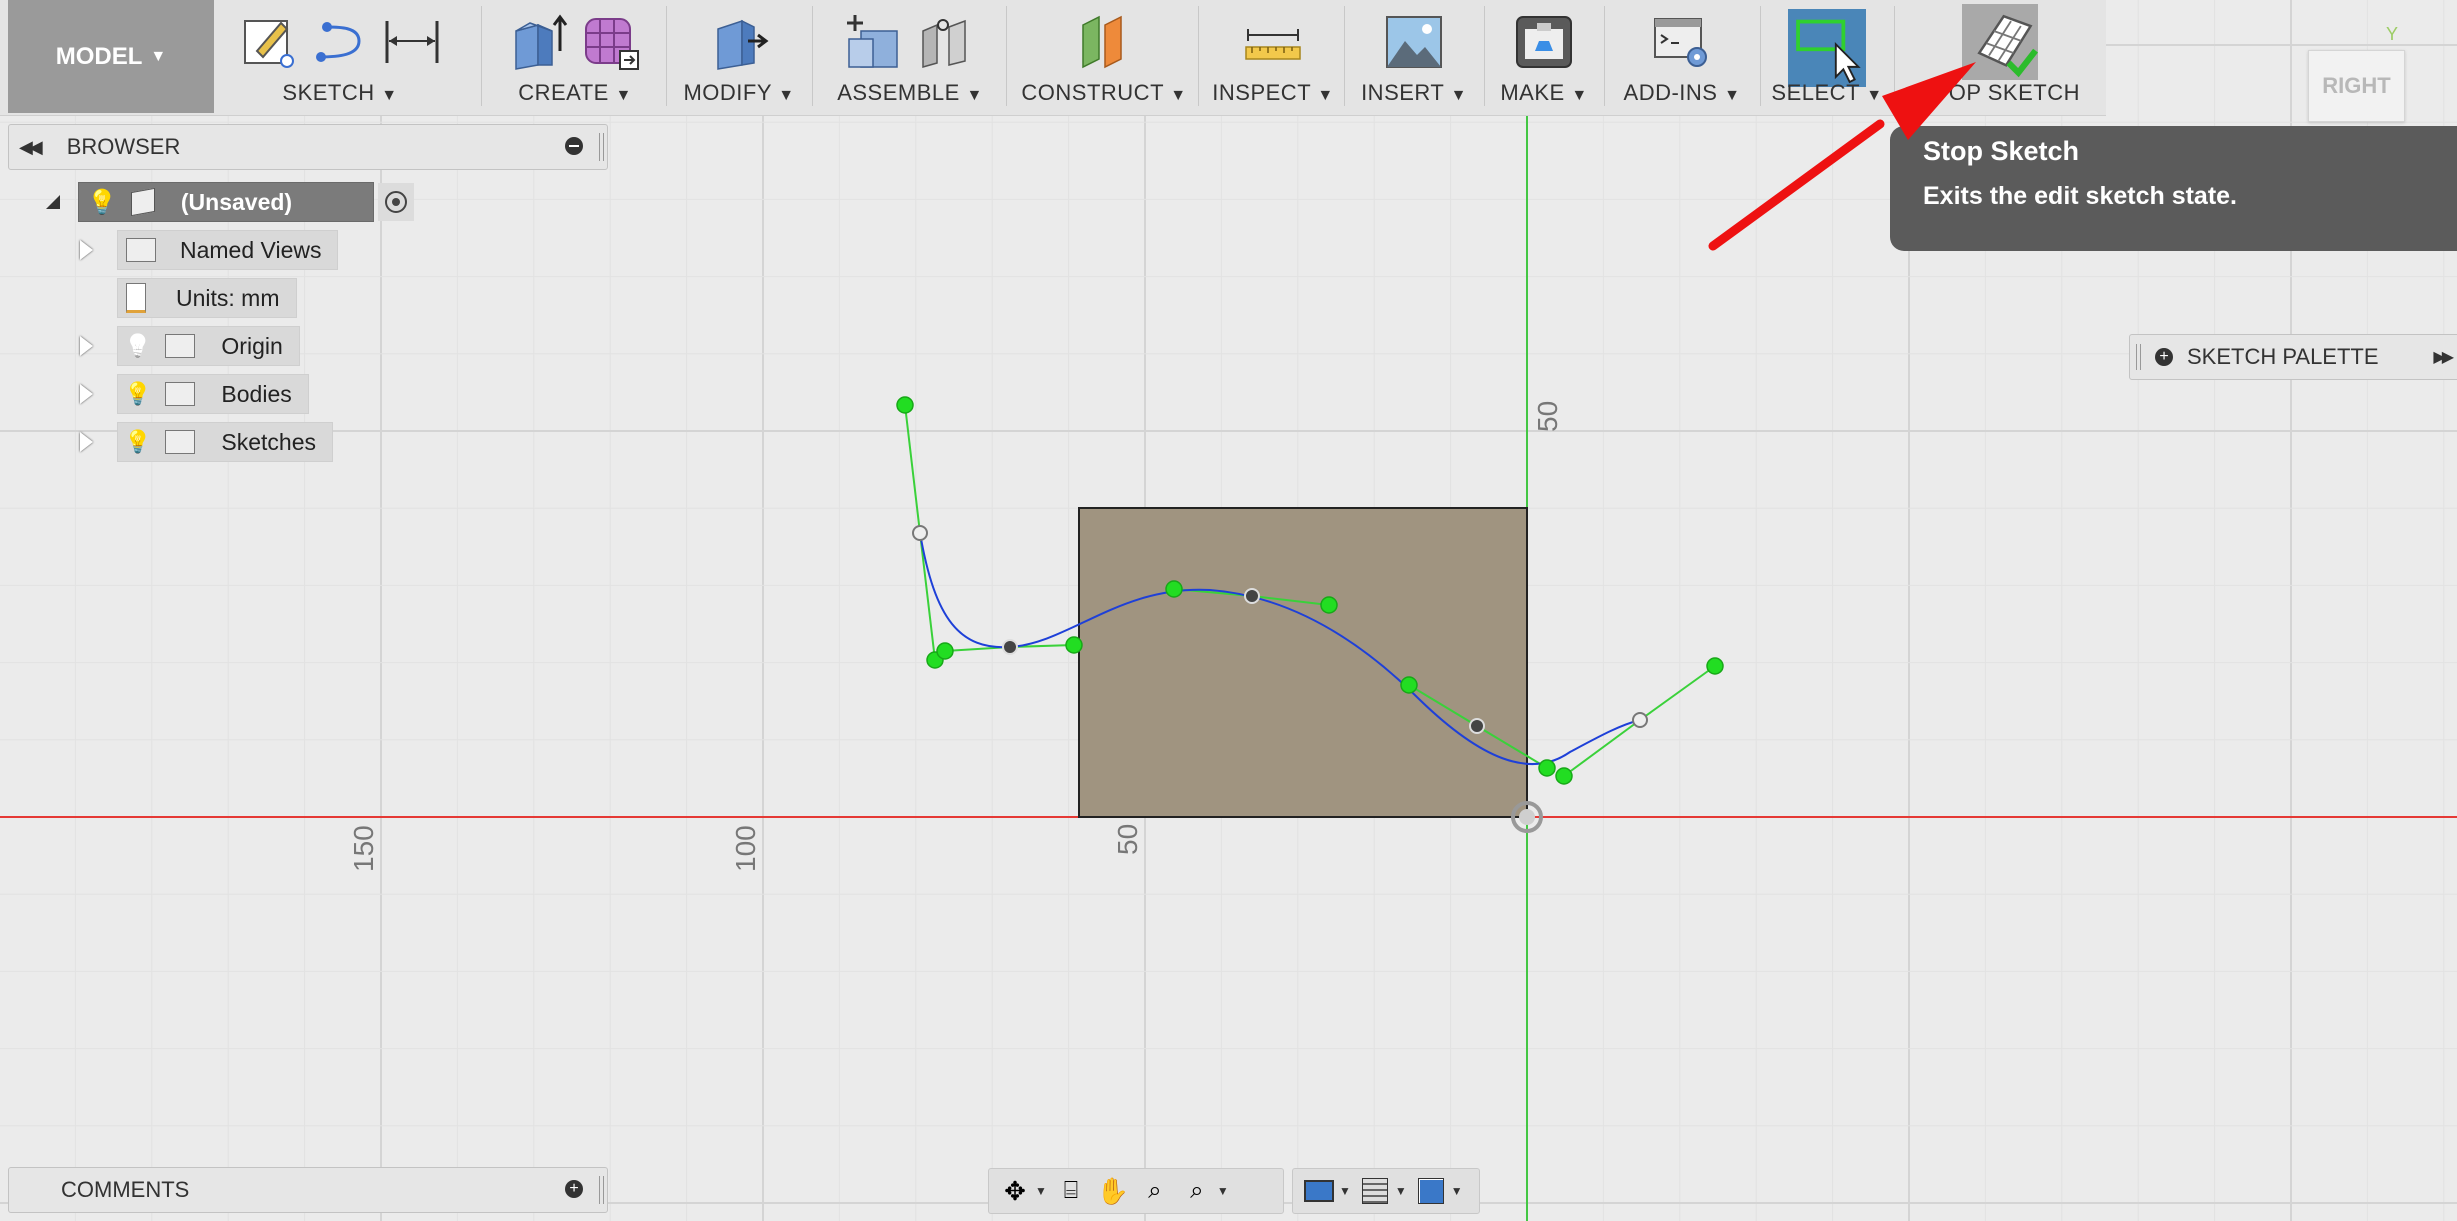 The width and height of the screenshot is (2457, 1221). What do you see at coordinates (1104, 42) in the screenshot?
I see `offset-plane-icon` at bounding box center [1104, 42].